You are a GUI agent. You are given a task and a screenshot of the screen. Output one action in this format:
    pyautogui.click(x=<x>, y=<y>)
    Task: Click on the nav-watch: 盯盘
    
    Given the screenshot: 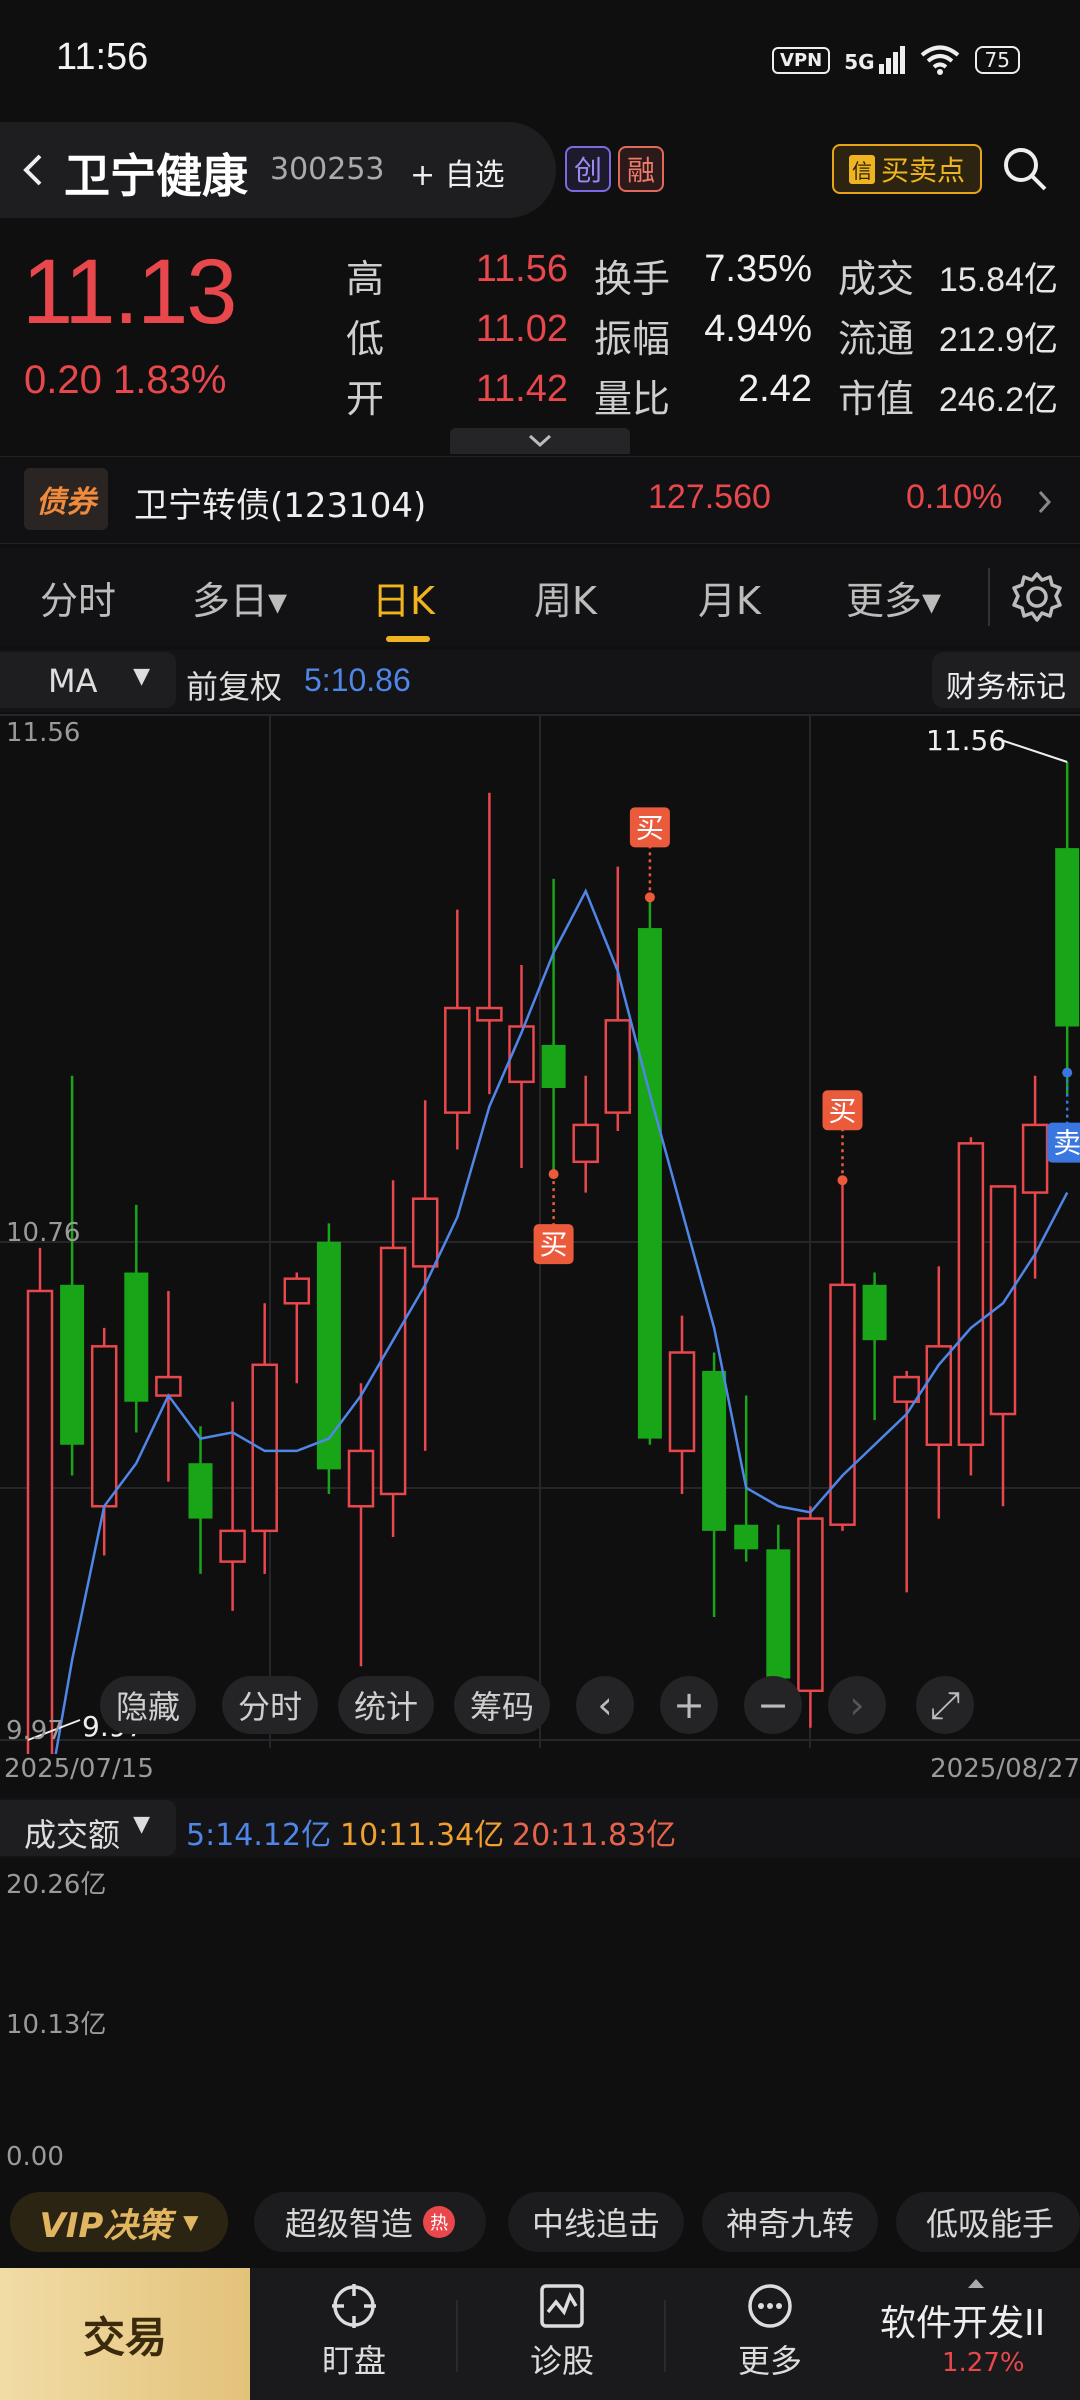 What is the action you would take?
    pyautogui.click(x=354, y=2332)
    